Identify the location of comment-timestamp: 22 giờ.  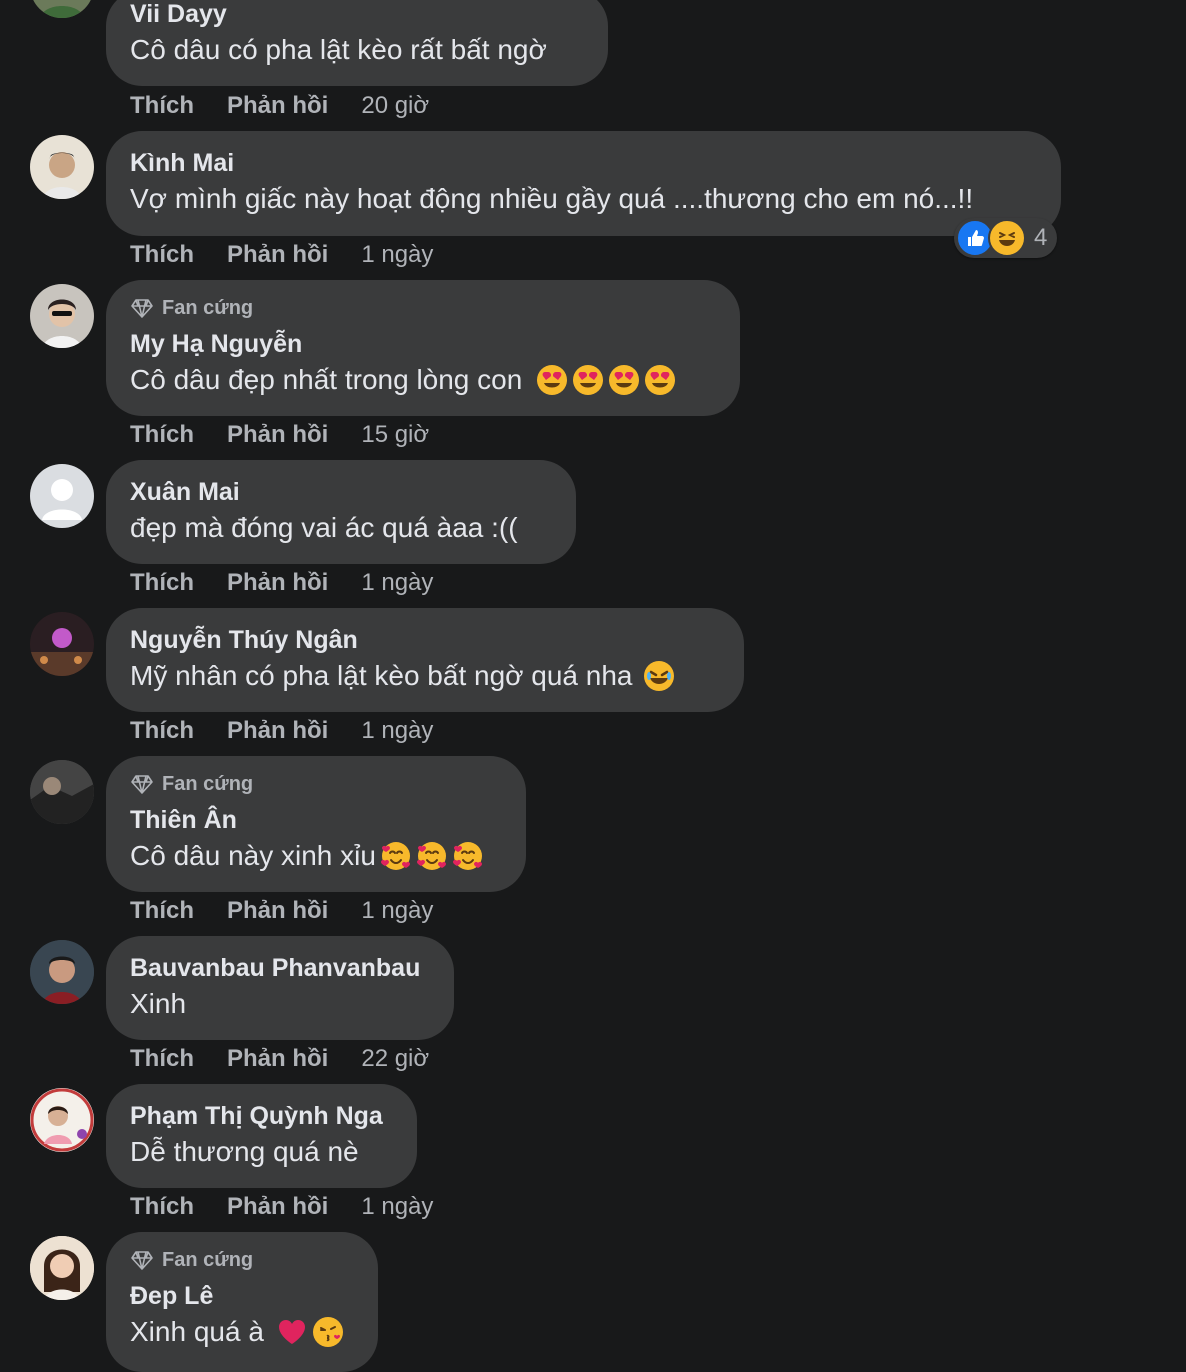
(395, 1059).